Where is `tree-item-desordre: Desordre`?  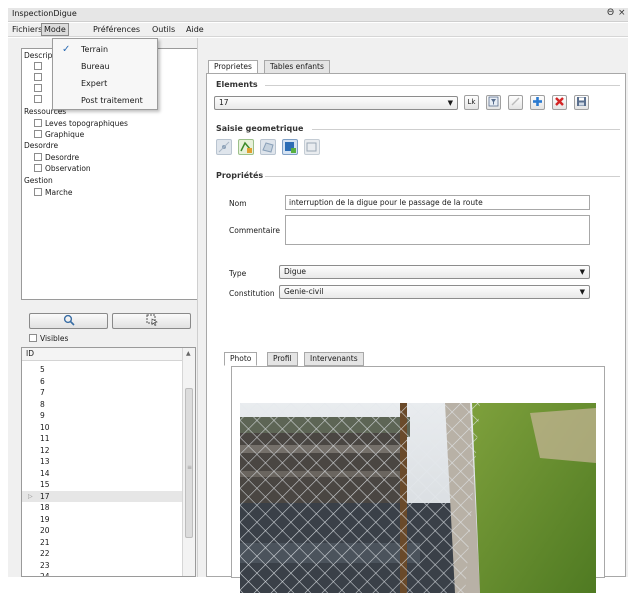 tree-item-desordre: Desordre is located at coordinates (56, 157).